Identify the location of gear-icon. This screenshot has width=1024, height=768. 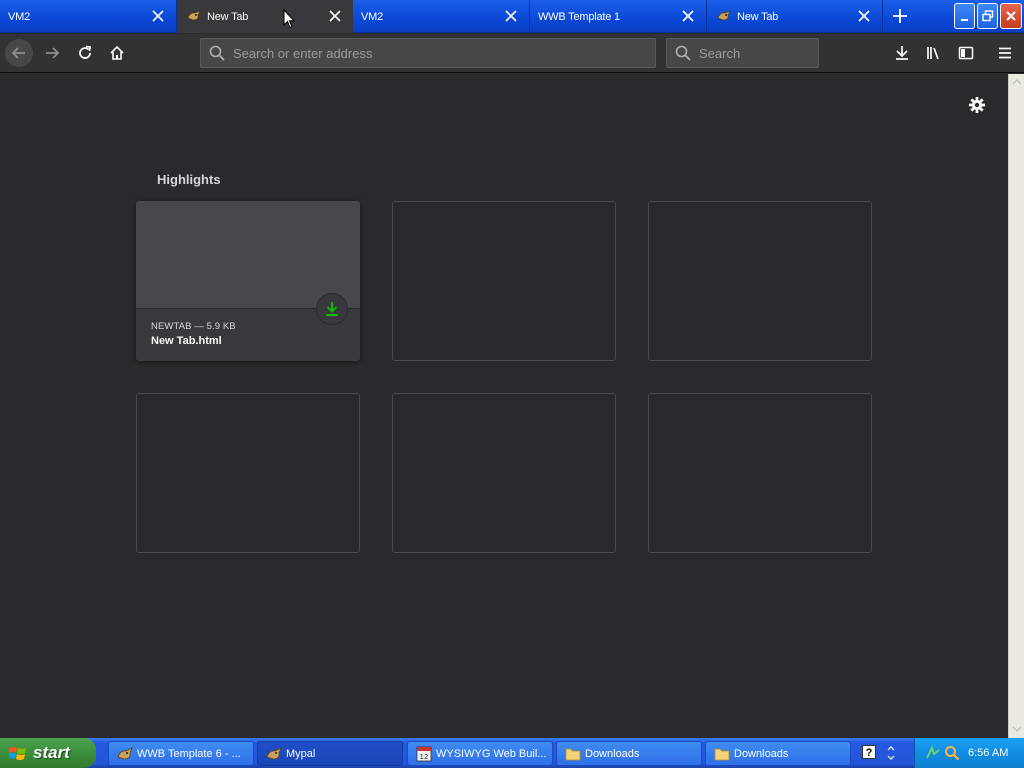
(977, 105).